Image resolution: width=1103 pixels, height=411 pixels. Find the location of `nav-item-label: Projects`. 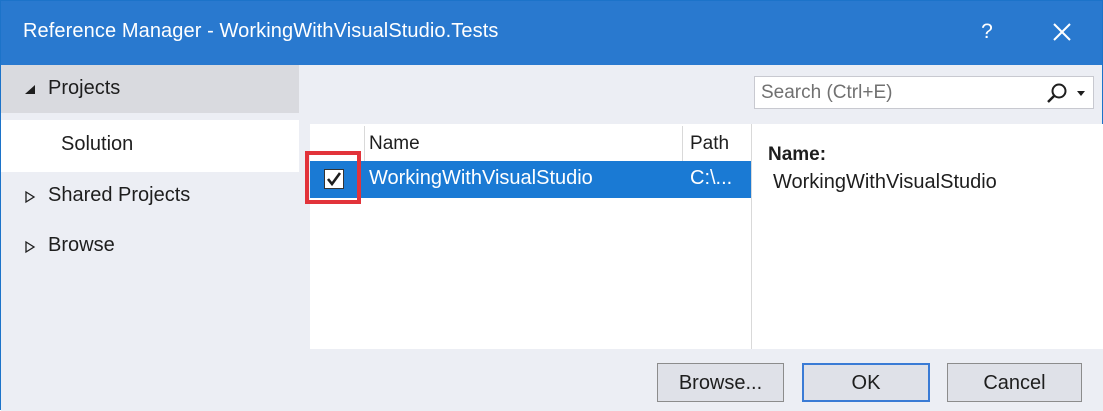

nav-item-label: Projects is located at coordinates (84, 88).